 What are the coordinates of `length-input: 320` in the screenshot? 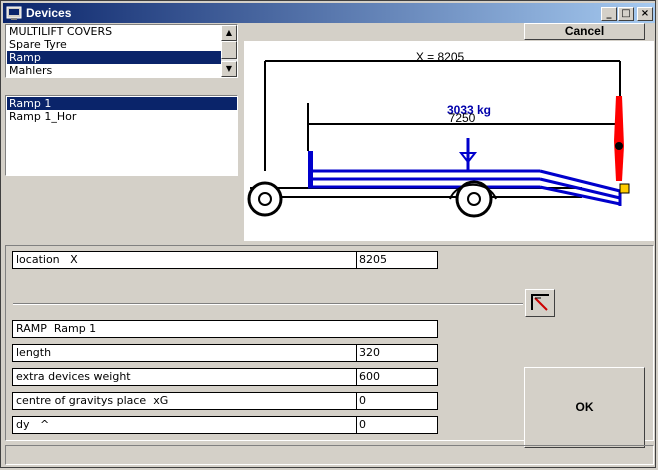 It's located at (397, 353).